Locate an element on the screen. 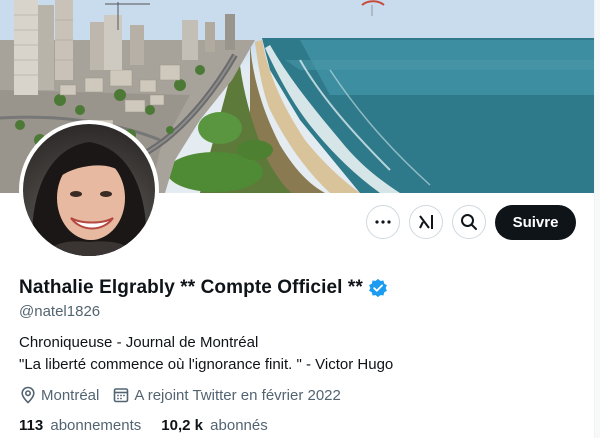 This screenshot has height=438, width=600. display-name: Nathalie Elgrably ** Compte Officiel ** is located at coordinates (191, 287).